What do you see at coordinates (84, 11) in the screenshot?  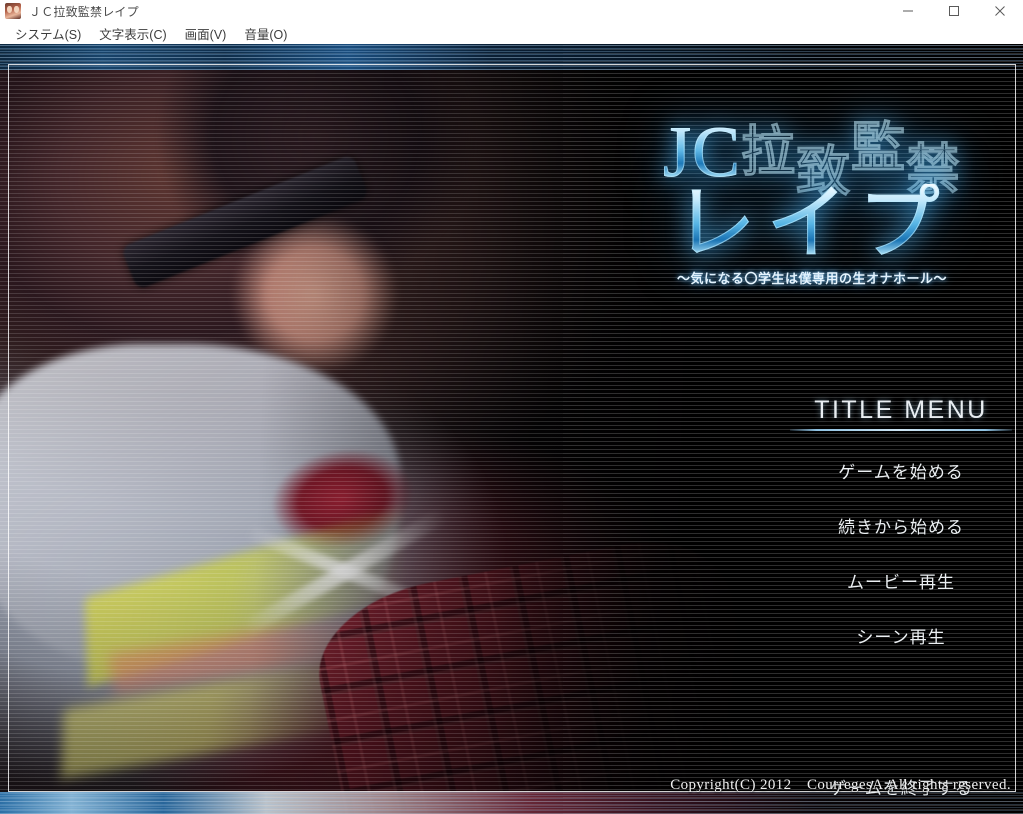 I see `window-title: ＪＣ拉致監禁レイプ` at bounding box center [84, 11].